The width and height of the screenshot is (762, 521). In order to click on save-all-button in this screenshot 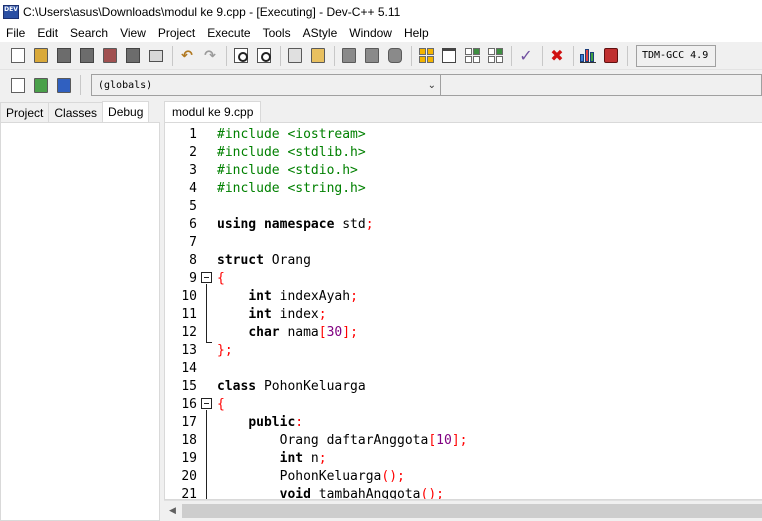, I will do `click(87, 56)`.